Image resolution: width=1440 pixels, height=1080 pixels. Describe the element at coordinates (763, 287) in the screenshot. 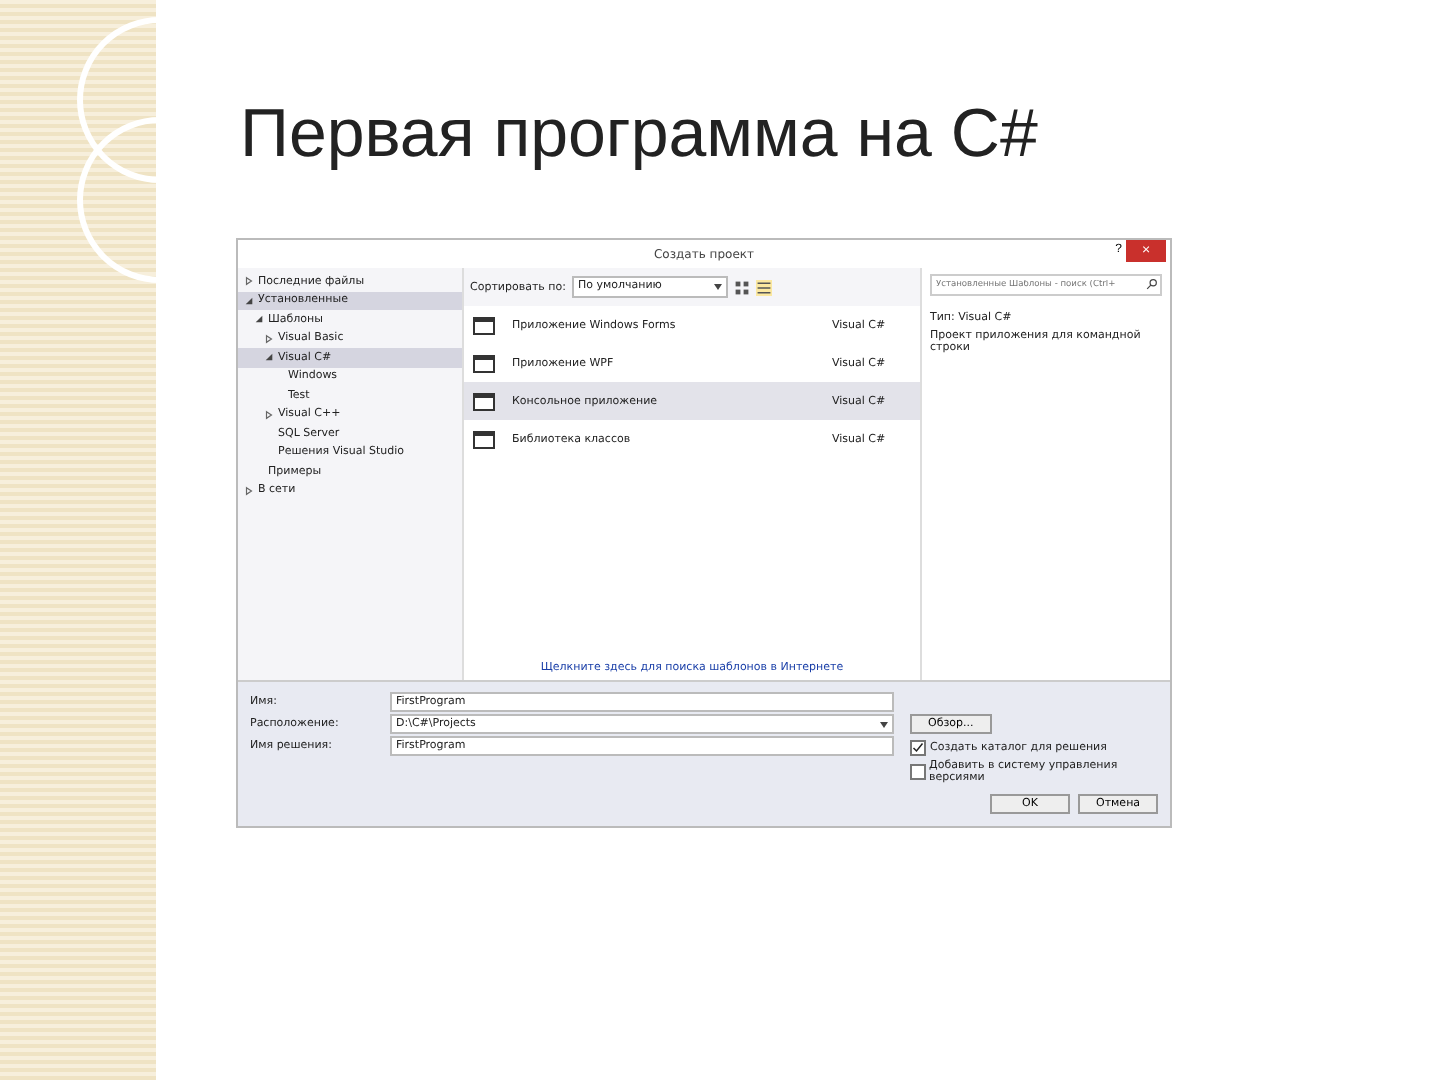

I see `list-view-icon` at that location.